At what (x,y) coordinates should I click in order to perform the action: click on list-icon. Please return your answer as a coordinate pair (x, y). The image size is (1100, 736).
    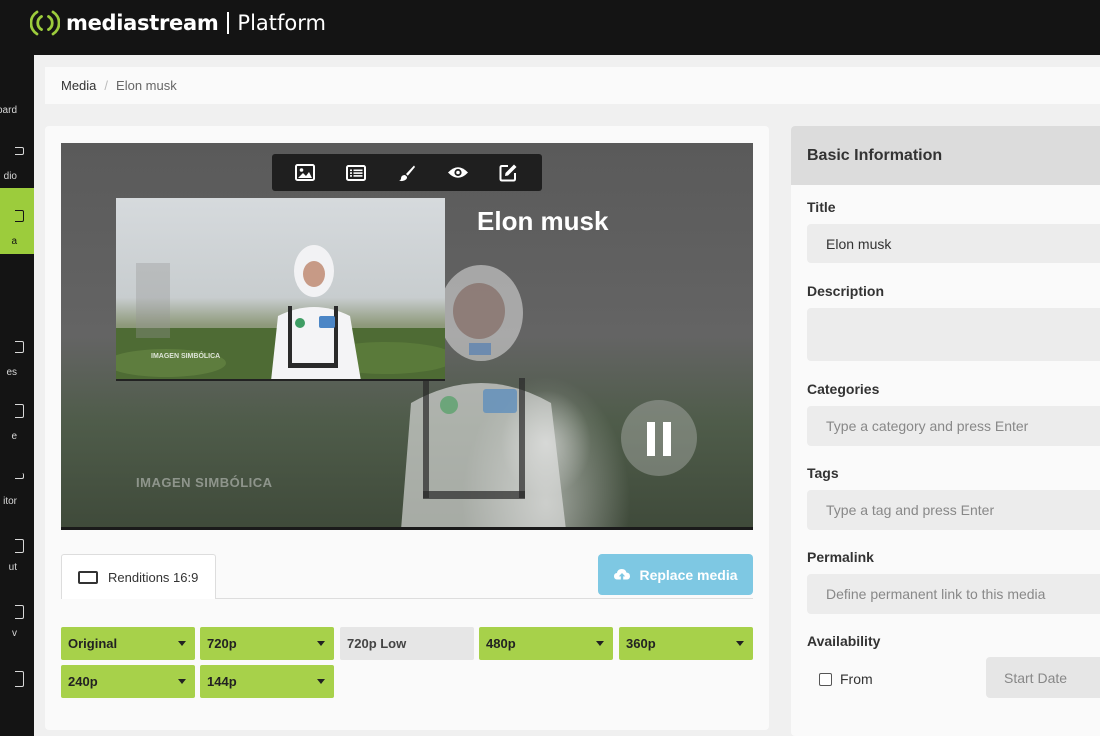
    Looking at the image, I should click on (356, 173).